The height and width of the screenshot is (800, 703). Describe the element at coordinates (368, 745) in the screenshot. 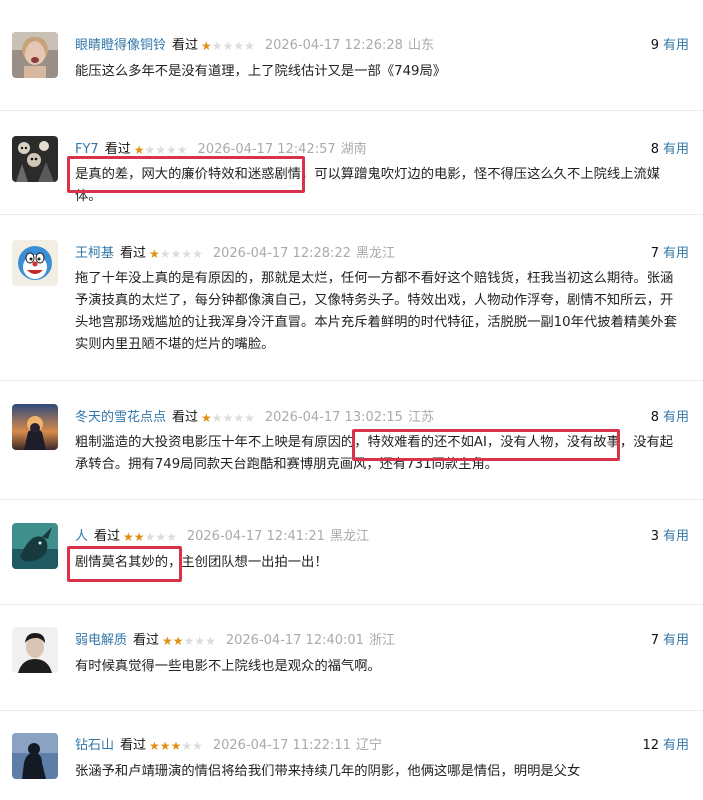

I see `review-location: 辽宁` at that location.